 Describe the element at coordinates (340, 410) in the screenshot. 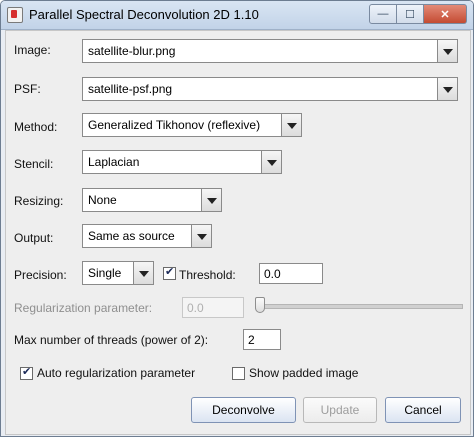

I see `update-button: Update` at that location.